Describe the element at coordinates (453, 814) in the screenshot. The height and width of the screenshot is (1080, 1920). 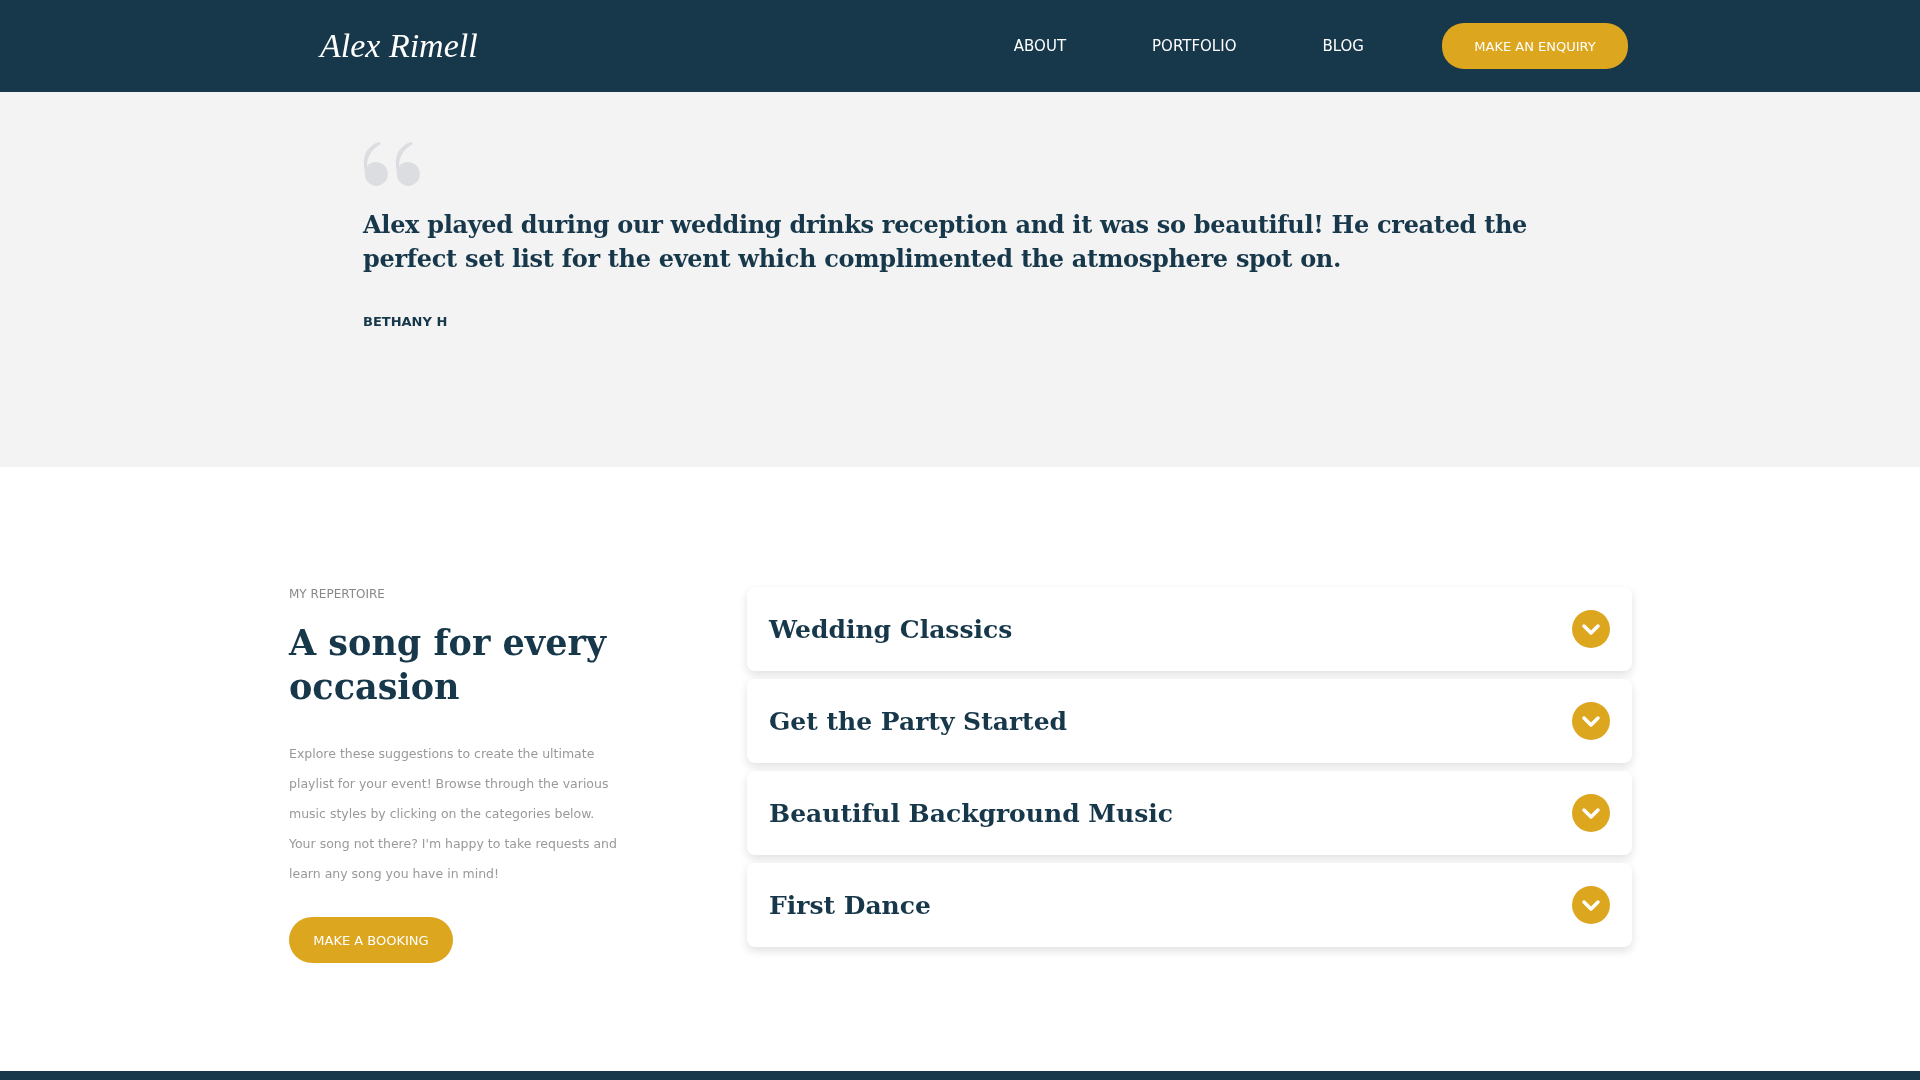
I see `section-description: Explore these suggestions to create the ultimate playlist for your event! Browse through the various music styles by clicking on the categories below. Your song not there? I'm happy to take requests and learn any song you have in mind!` at that location.